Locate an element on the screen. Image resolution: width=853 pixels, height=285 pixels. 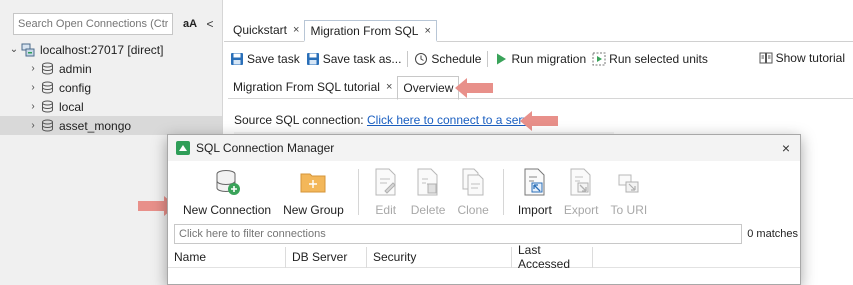
collapse-sidebar-button: < is located at coordinates (210, 24).